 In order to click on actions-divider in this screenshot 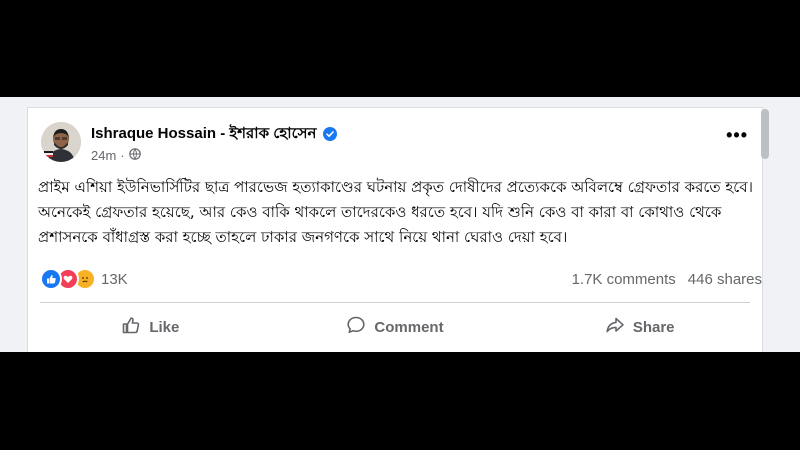, I will do `click(395, 302)`.